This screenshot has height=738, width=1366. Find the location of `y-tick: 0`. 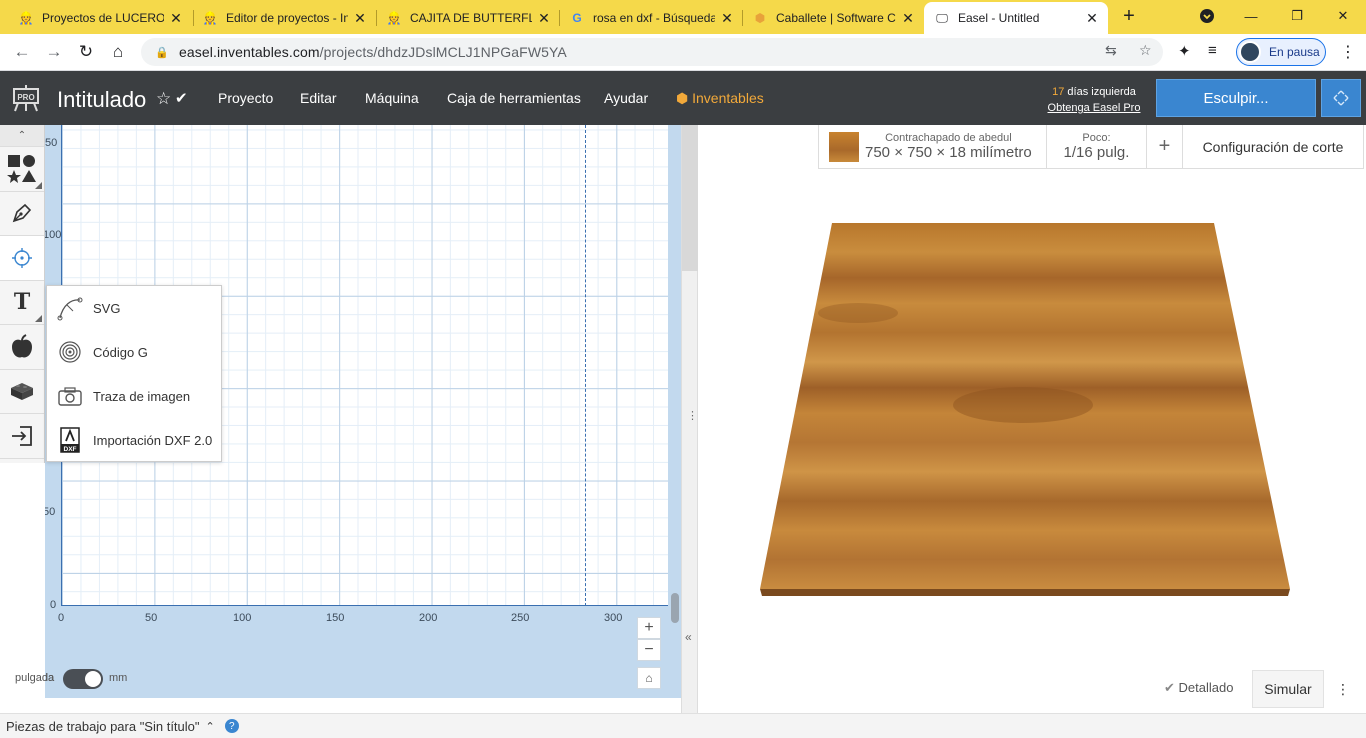

y-tick: 0 is located at coordinates (53, 605).